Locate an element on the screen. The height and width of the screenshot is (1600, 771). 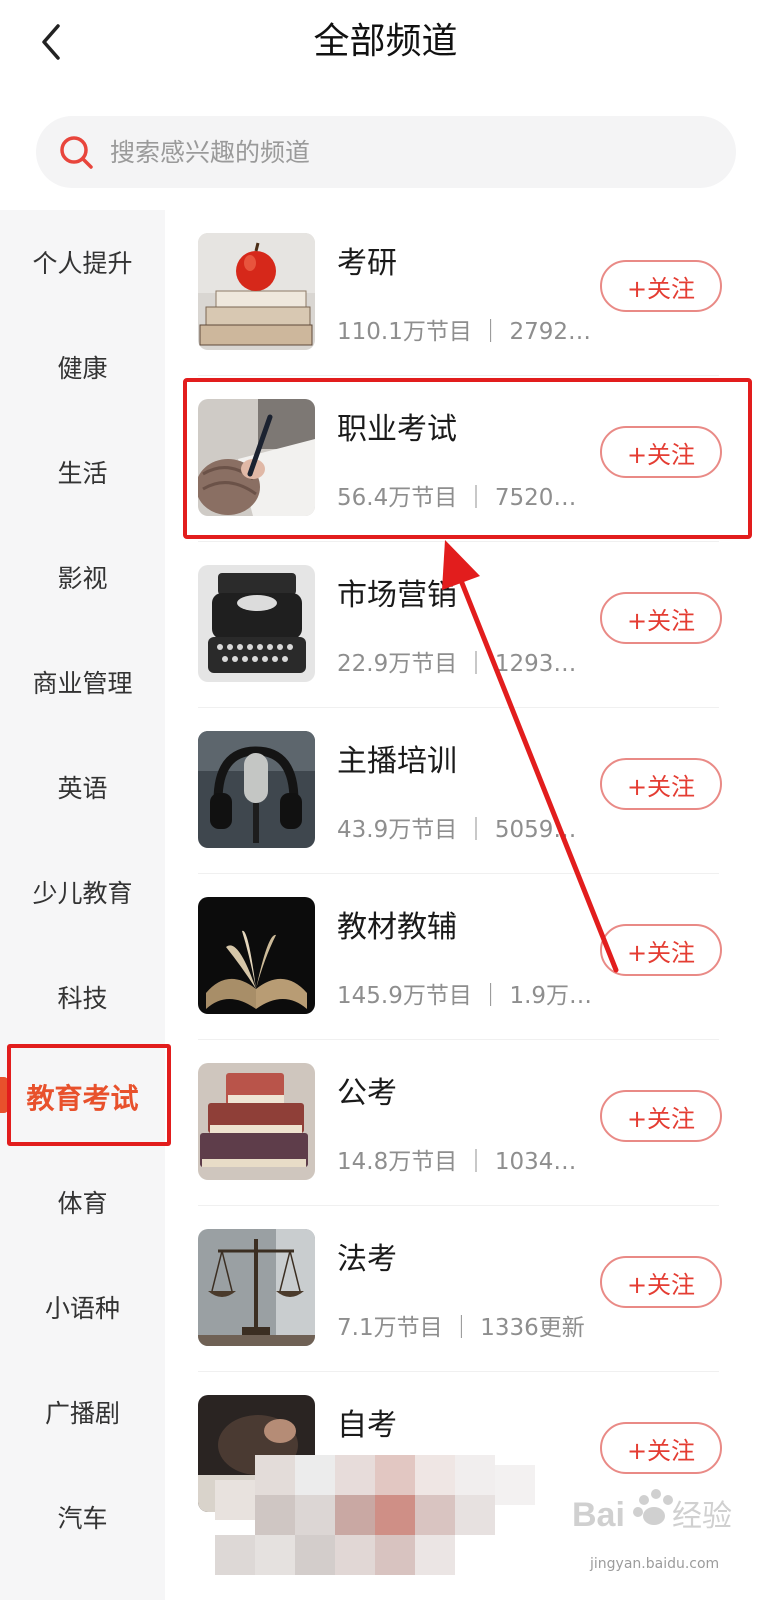
channel-name: 职业考试 is located at coordinates (397, 429).